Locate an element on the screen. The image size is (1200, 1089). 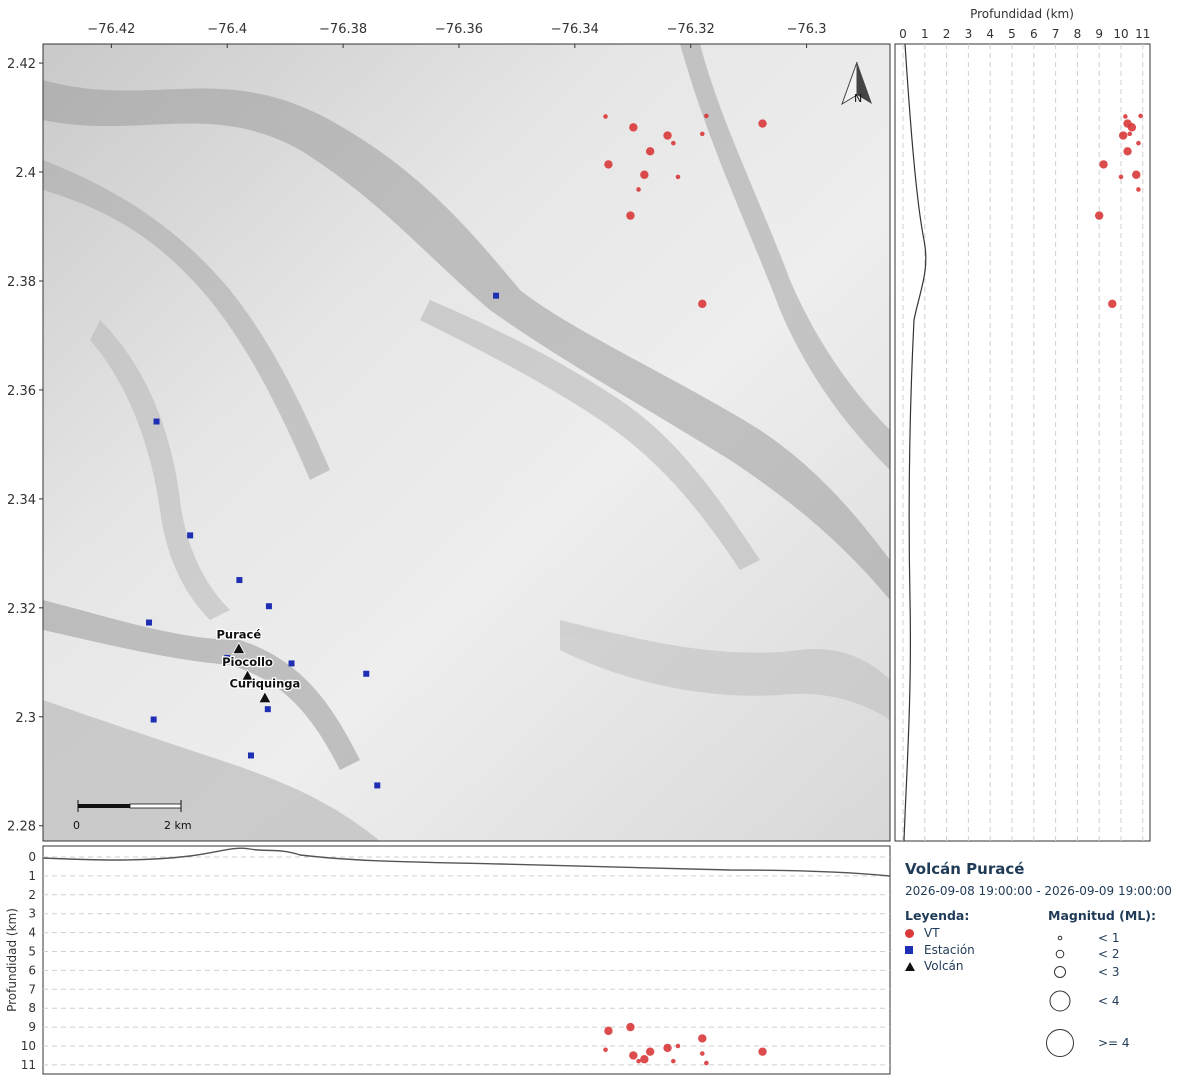
magnitude-symbol-ge4 is located at coordinates (1060, 1043).